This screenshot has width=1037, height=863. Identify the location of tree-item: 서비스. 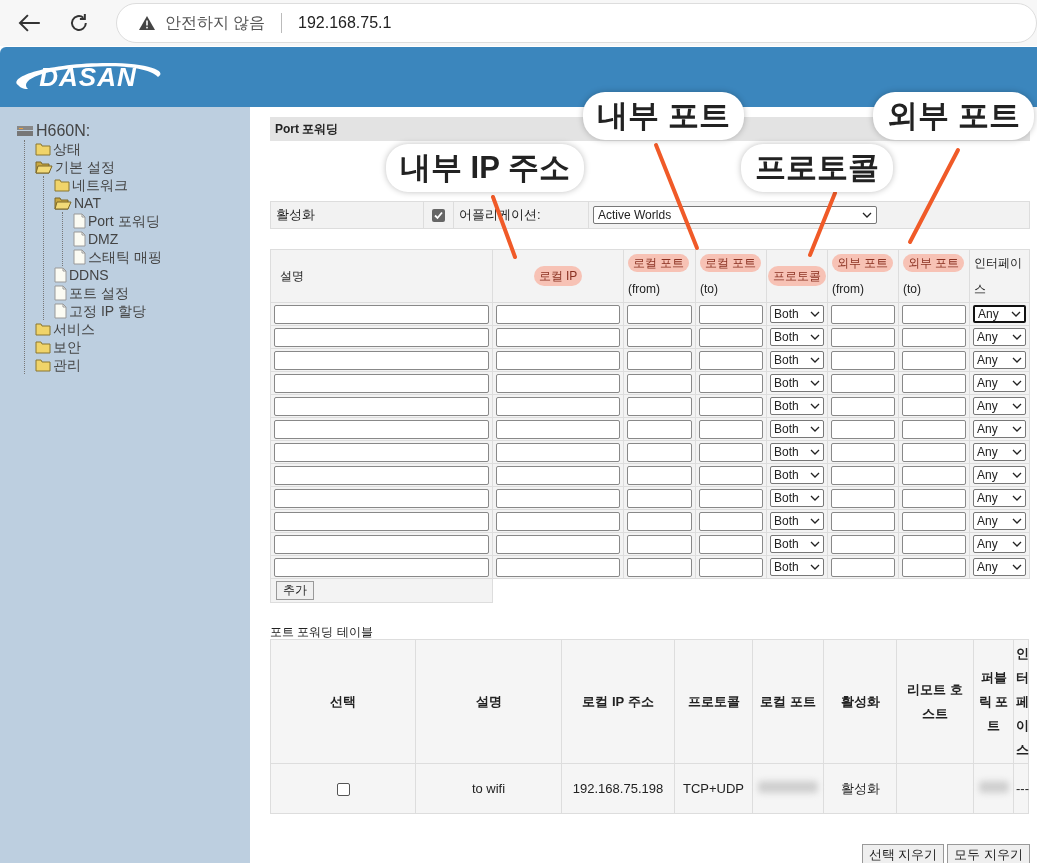
(74, 329).